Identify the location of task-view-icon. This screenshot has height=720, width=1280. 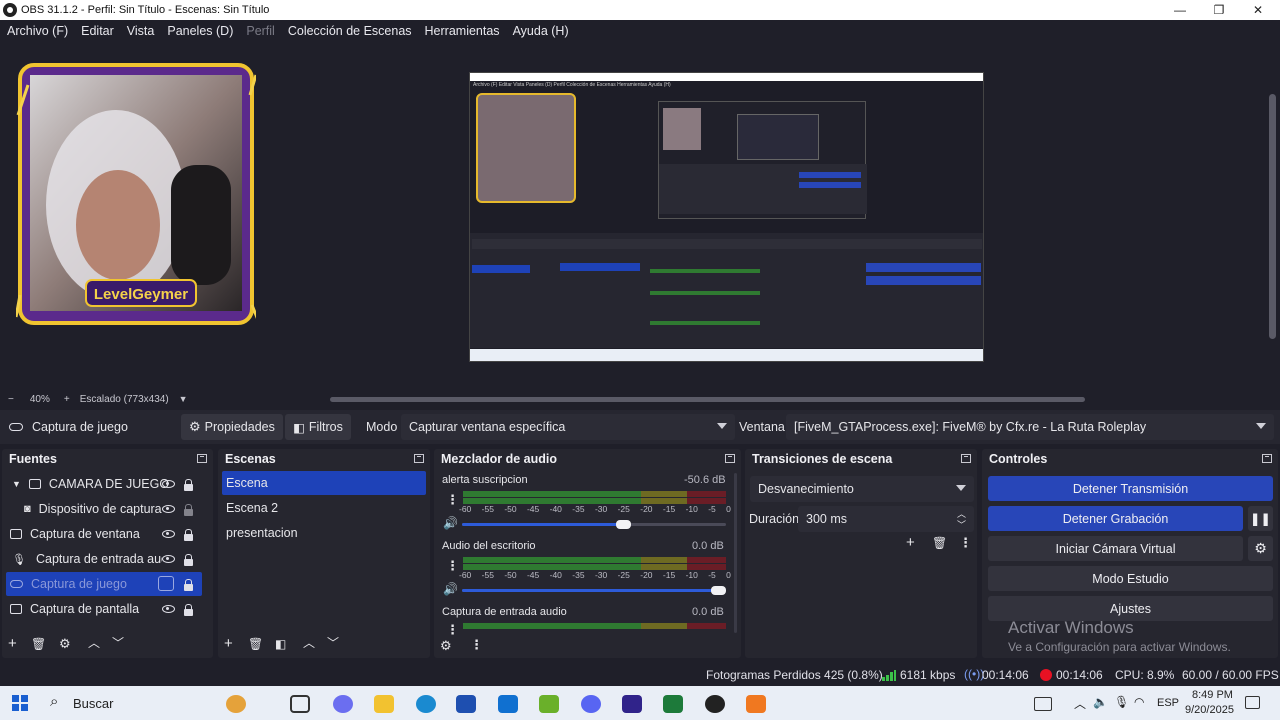
(300, 704).